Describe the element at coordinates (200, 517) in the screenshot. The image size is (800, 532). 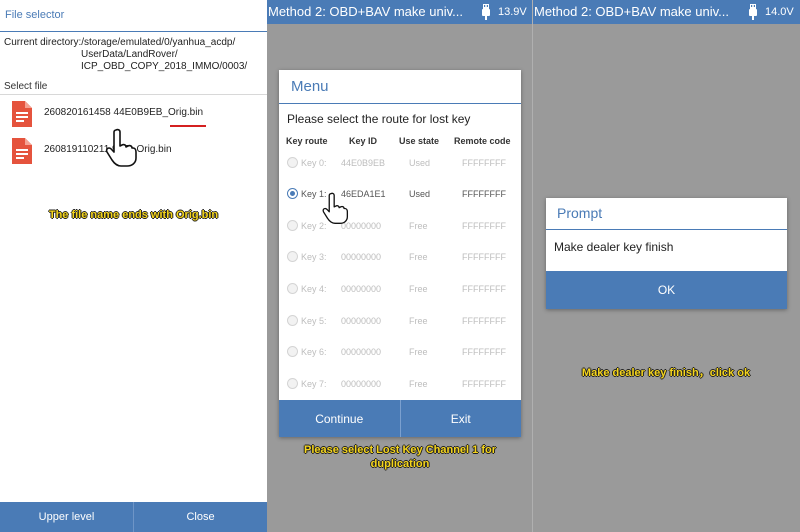
I see `close-button: Close` at that location.